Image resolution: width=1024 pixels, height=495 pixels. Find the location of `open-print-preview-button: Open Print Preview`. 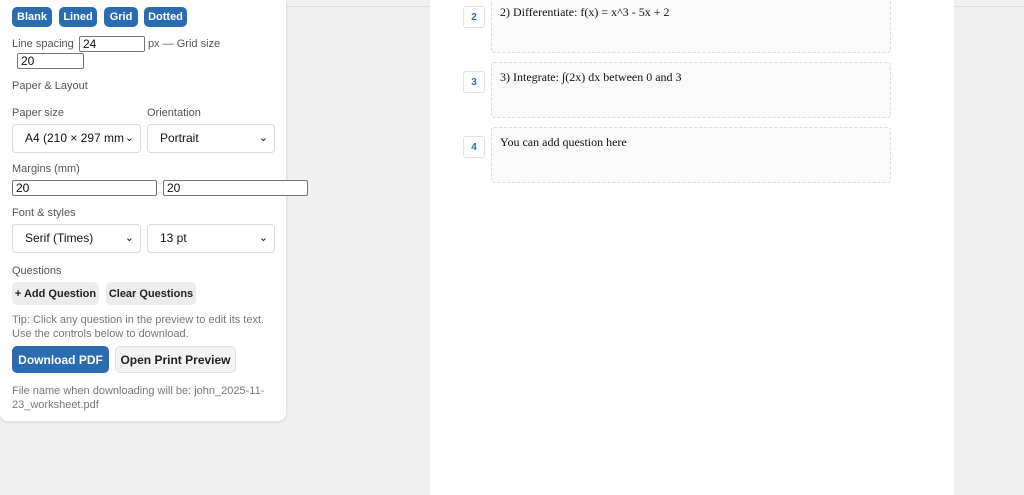

open-print-preview-button: Open Print Preview is located at coordinates (175, 359).